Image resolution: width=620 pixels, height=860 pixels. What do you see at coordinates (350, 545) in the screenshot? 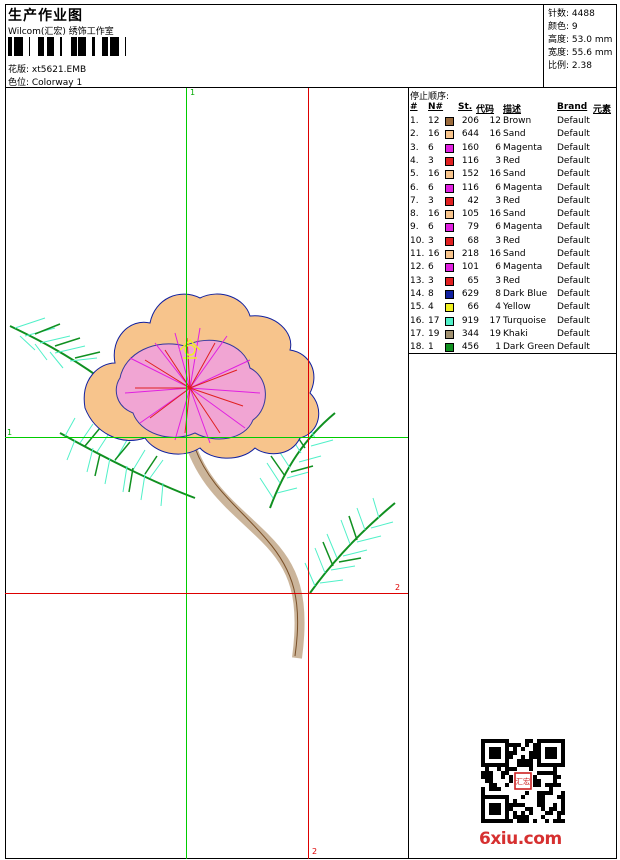
I see `leaf-right-bottom` at bounding box center [350, 545].